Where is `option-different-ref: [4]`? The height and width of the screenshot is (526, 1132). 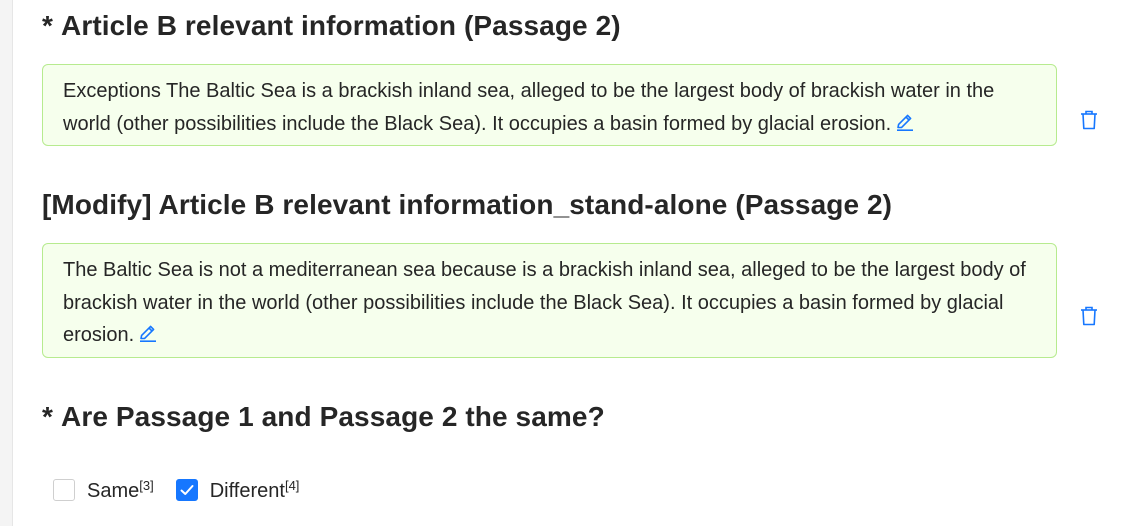
option-different-ref: [4] is located at coordinates (292, 485).